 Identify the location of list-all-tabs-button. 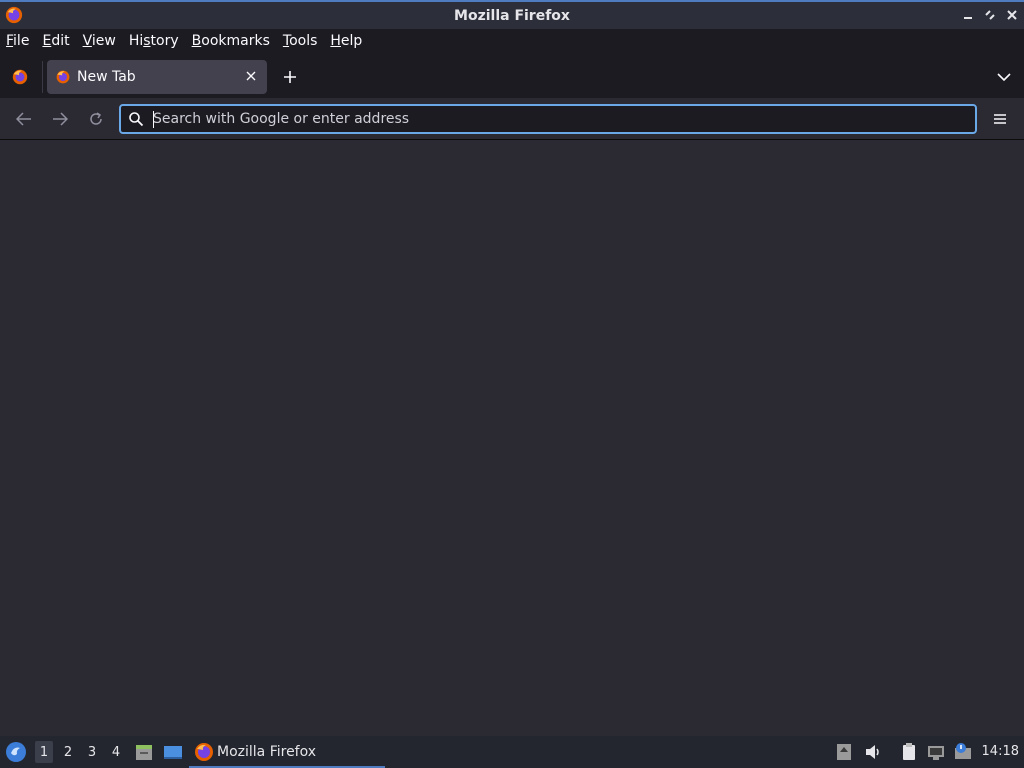
(1004, 77).